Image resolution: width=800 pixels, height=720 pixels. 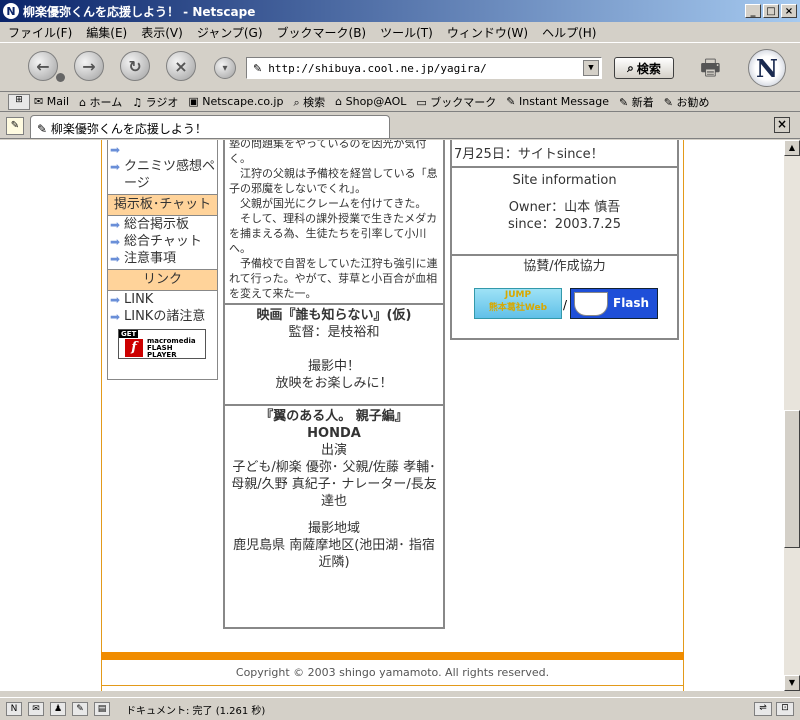 What do you see at coordinates (162, 205) in the screenshot?
I see `menu-section-bbs: 掲示板･チャット` at bounding box center [162, 205].